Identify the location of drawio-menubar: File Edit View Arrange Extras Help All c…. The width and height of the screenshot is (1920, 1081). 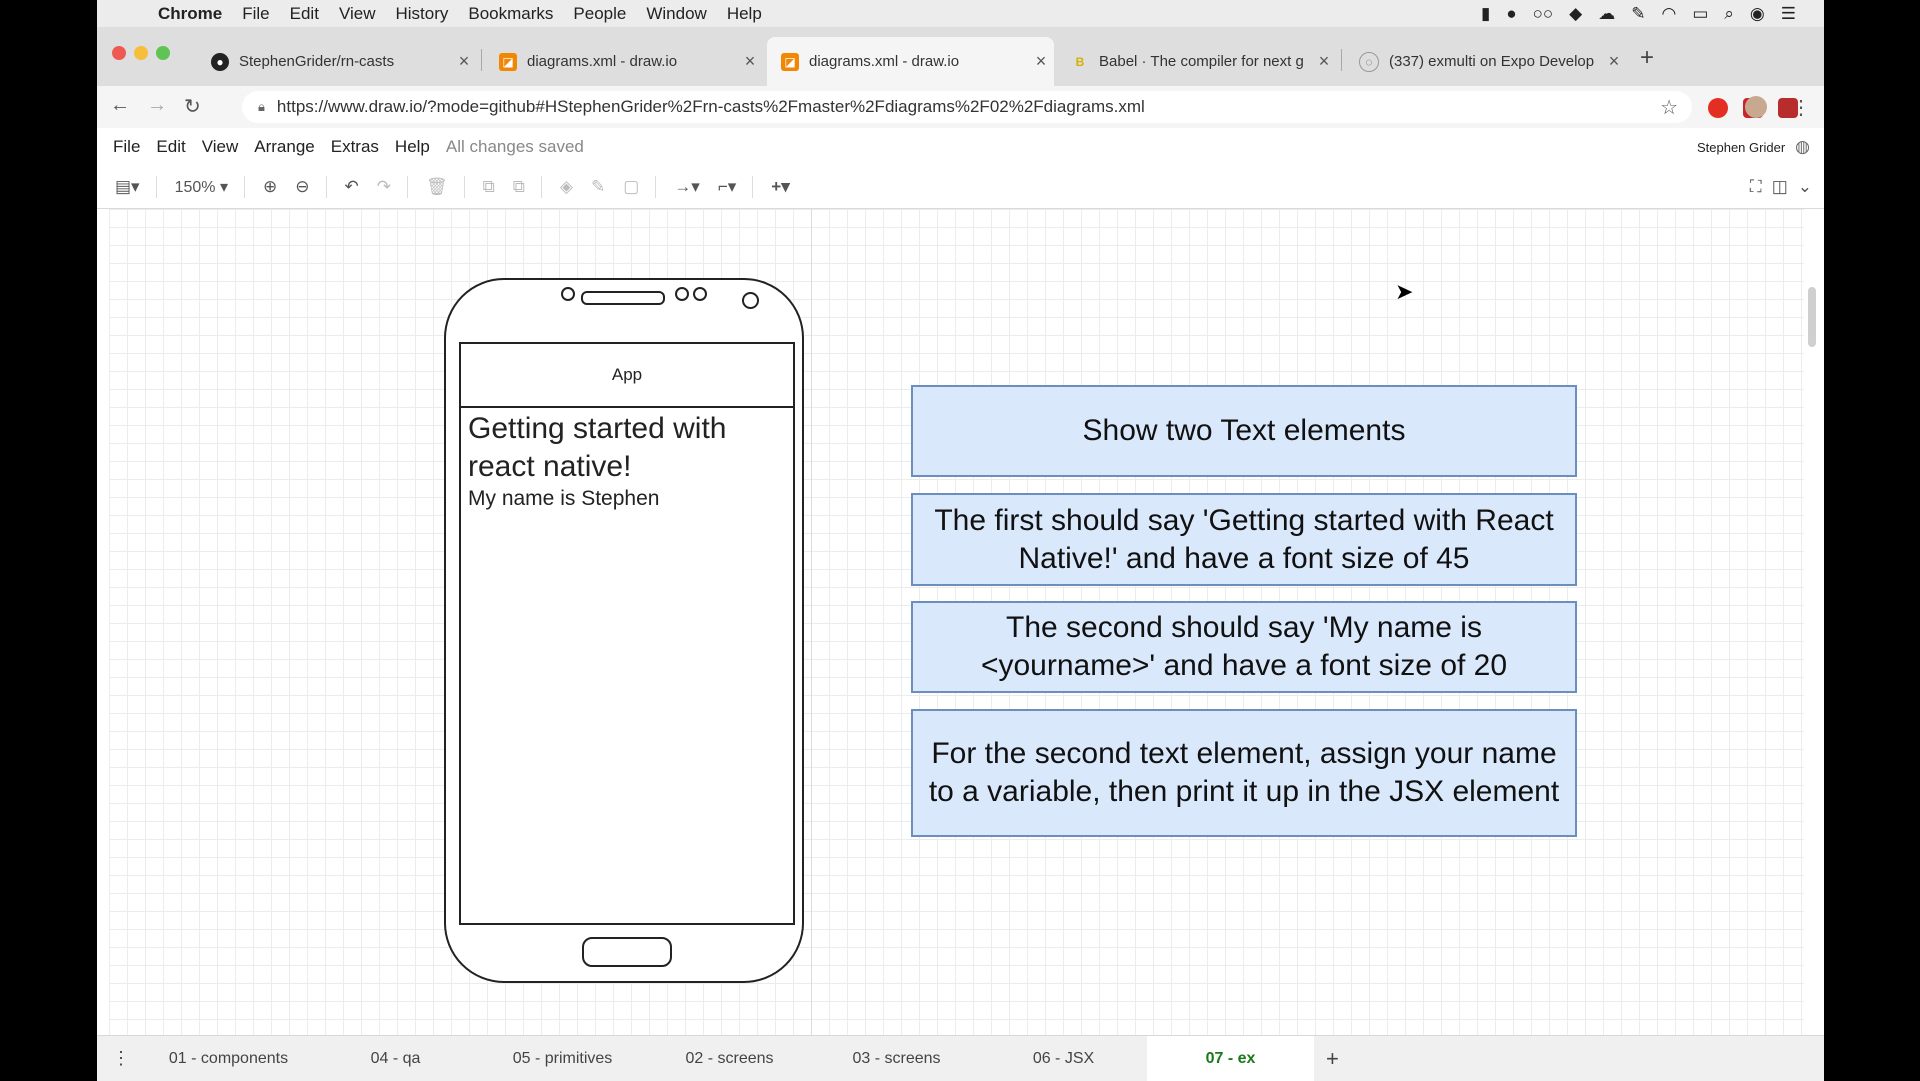
(960, 147).